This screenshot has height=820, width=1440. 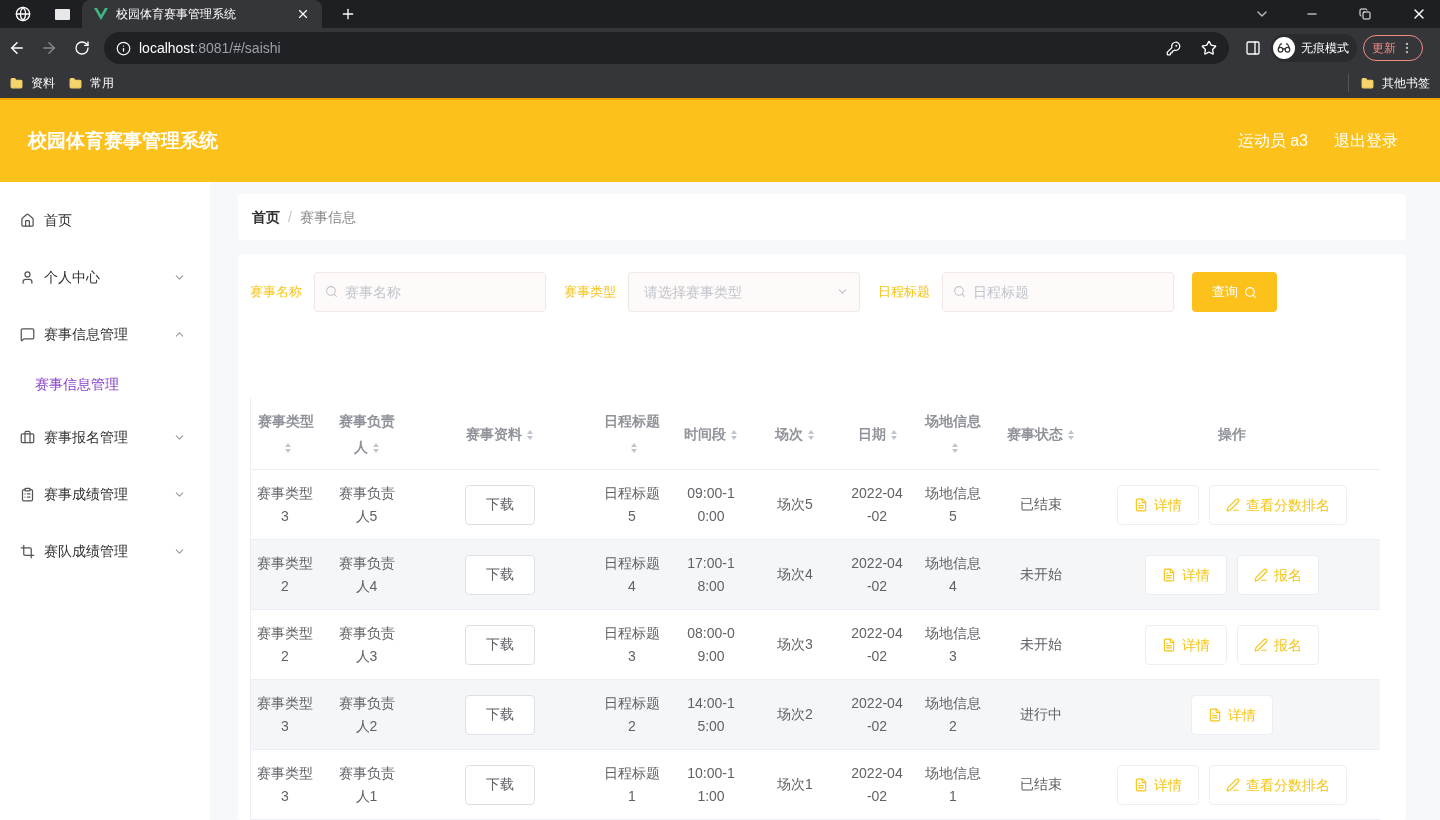 I want to click on filter-label: 赛事名称, so click(x=276, y=292).